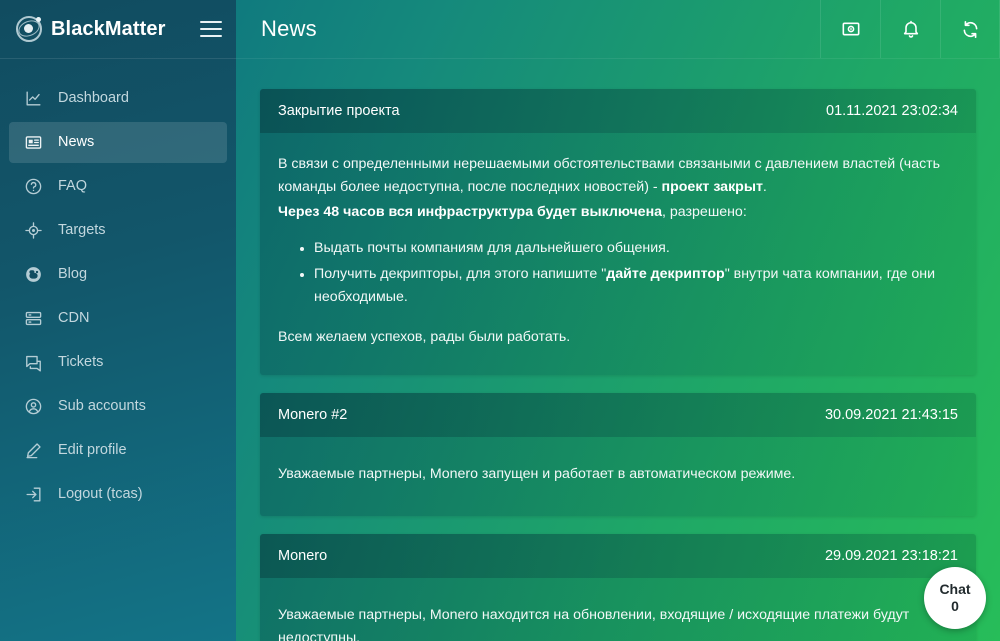 The height and width of the screenshot is (641, 1000). I want to click on blogger-icon, so click(33, 275).